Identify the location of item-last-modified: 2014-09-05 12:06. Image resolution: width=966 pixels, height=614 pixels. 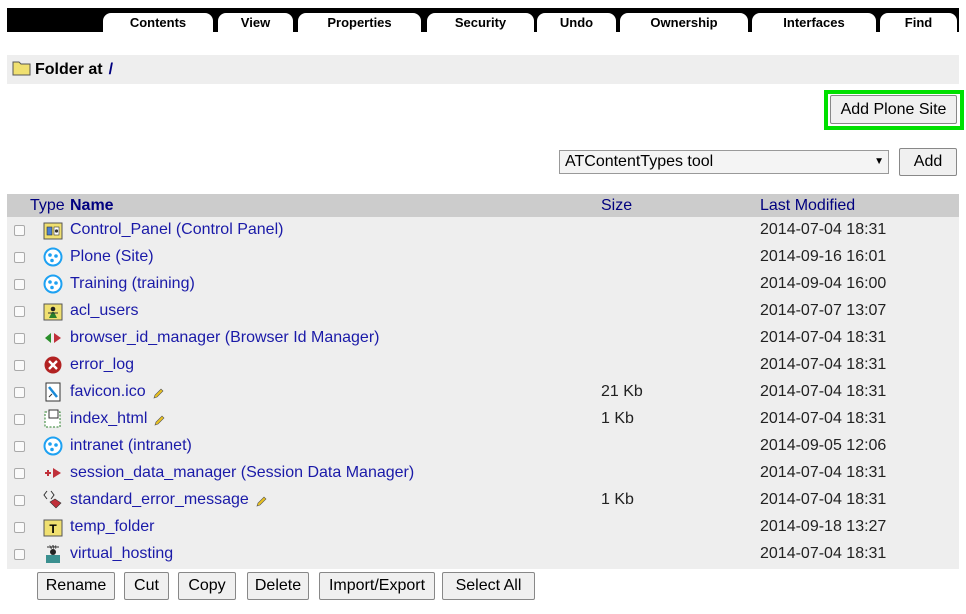
(823, 445).